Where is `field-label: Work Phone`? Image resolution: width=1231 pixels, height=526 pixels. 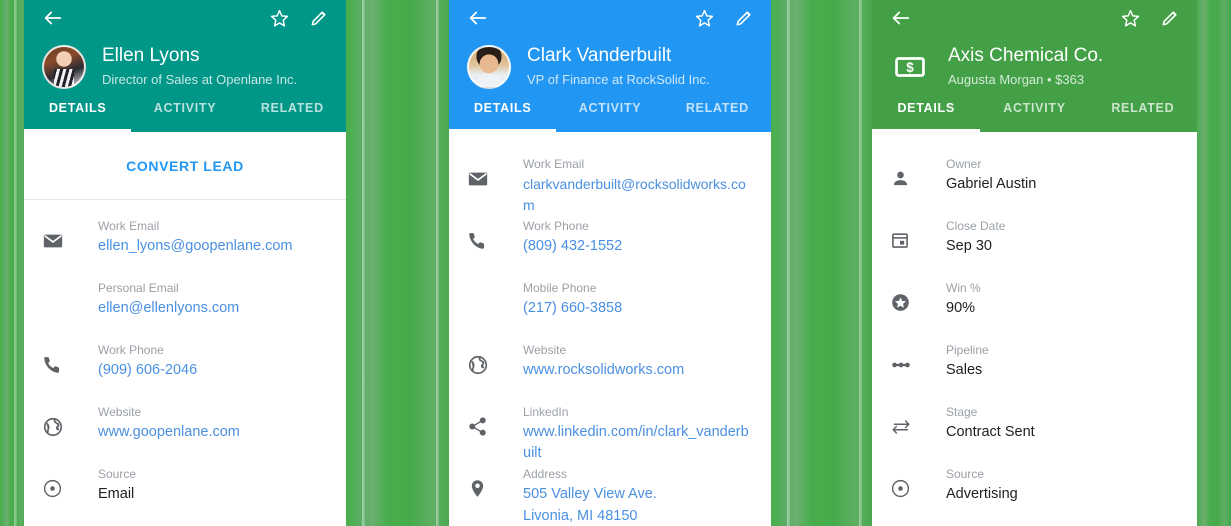
field-label: Work Phone is located at coordinates (131, 350).